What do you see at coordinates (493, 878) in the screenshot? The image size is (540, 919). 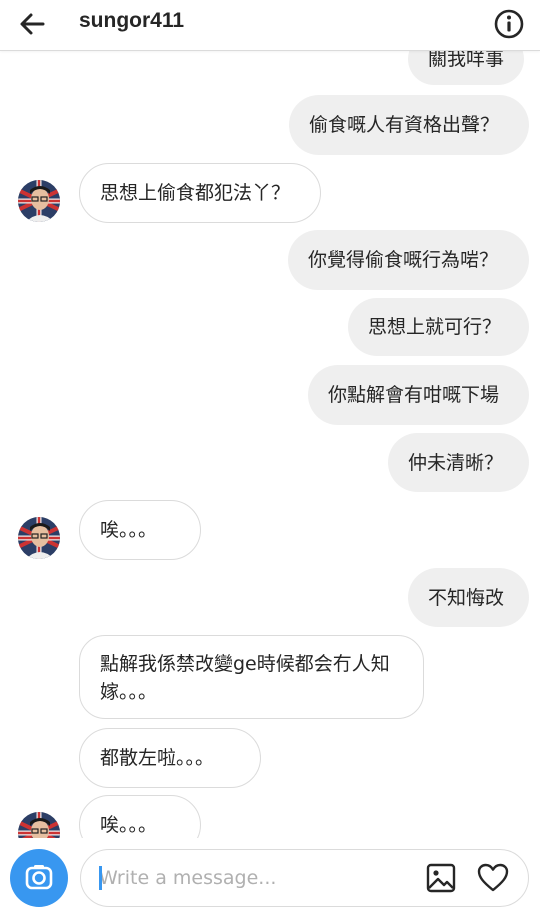 I see `heart-icon` at bounding box center [493, 878].